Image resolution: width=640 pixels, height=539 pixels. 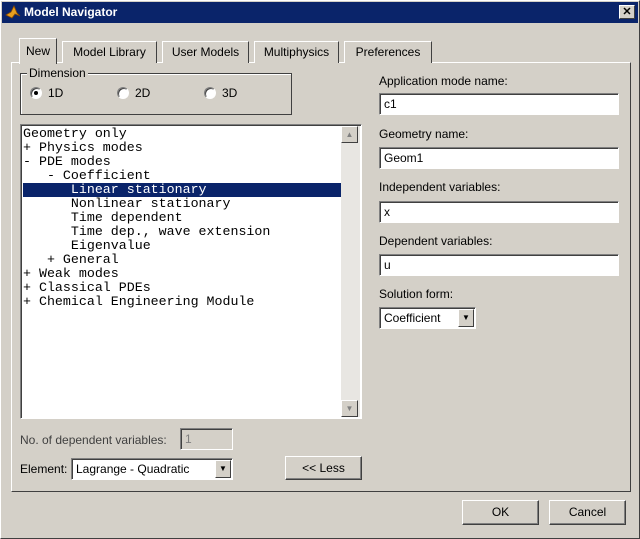 I want to click on tab-label: Model Library, so click(x=109, y=52).